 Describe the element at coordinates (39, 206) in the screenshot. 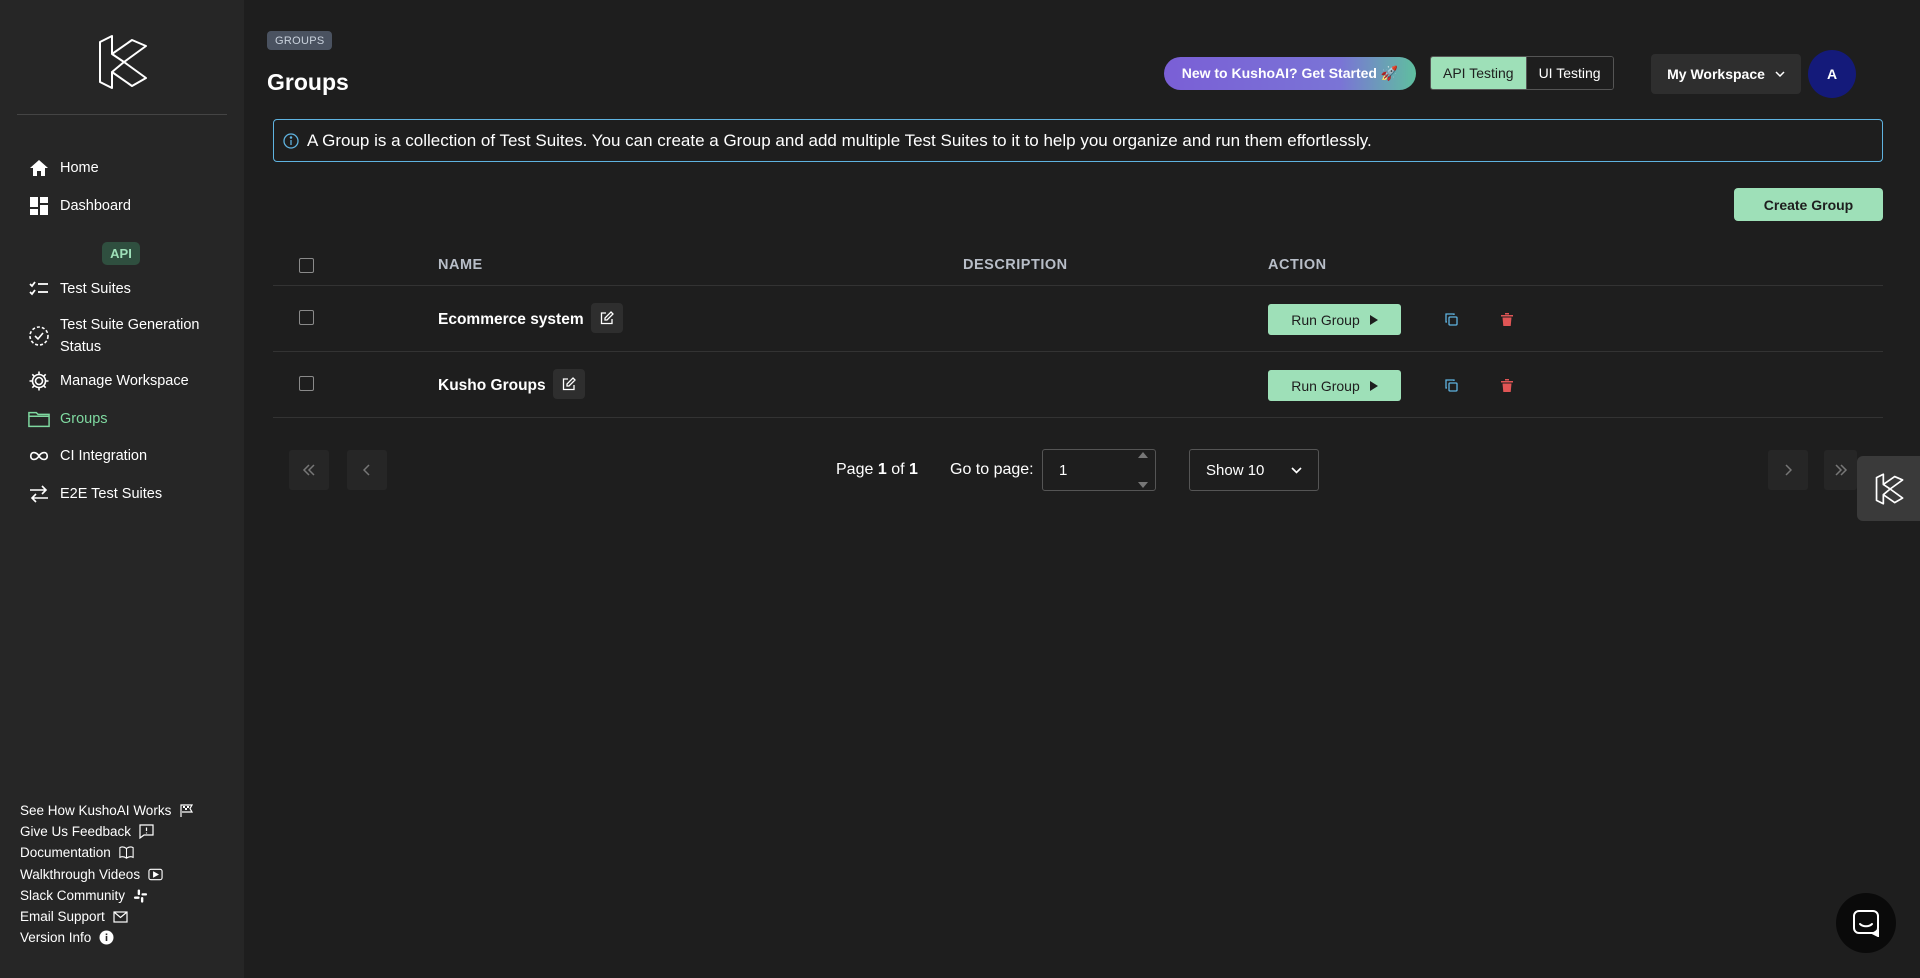

I see `dashboard-icon` at that location.